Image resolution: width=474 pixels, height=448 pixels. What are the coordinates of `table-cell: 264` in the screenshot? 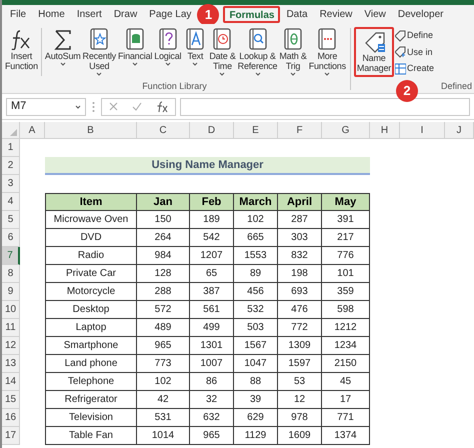 It's located at (163, 238).